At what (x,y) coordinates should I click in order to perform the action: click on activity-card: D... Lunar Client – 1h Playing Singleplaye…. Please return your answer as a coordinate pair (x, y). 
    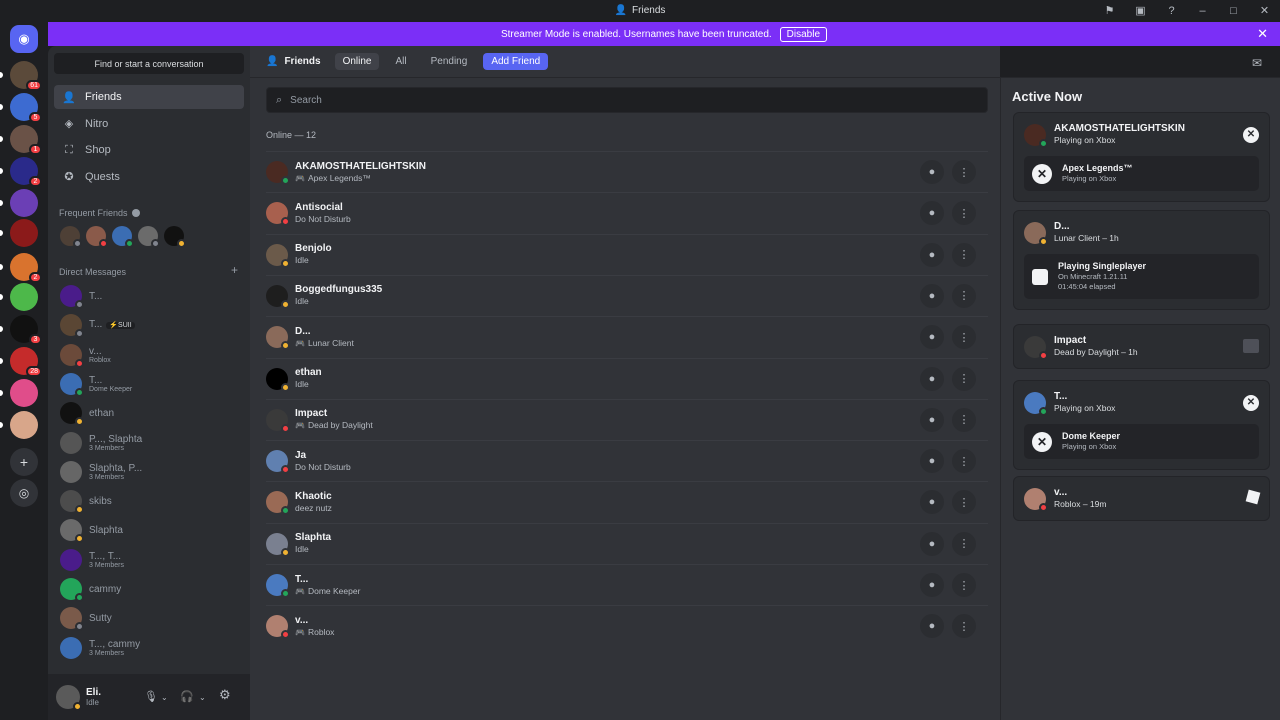
    Looking at the image, I should click on (1141, 260).